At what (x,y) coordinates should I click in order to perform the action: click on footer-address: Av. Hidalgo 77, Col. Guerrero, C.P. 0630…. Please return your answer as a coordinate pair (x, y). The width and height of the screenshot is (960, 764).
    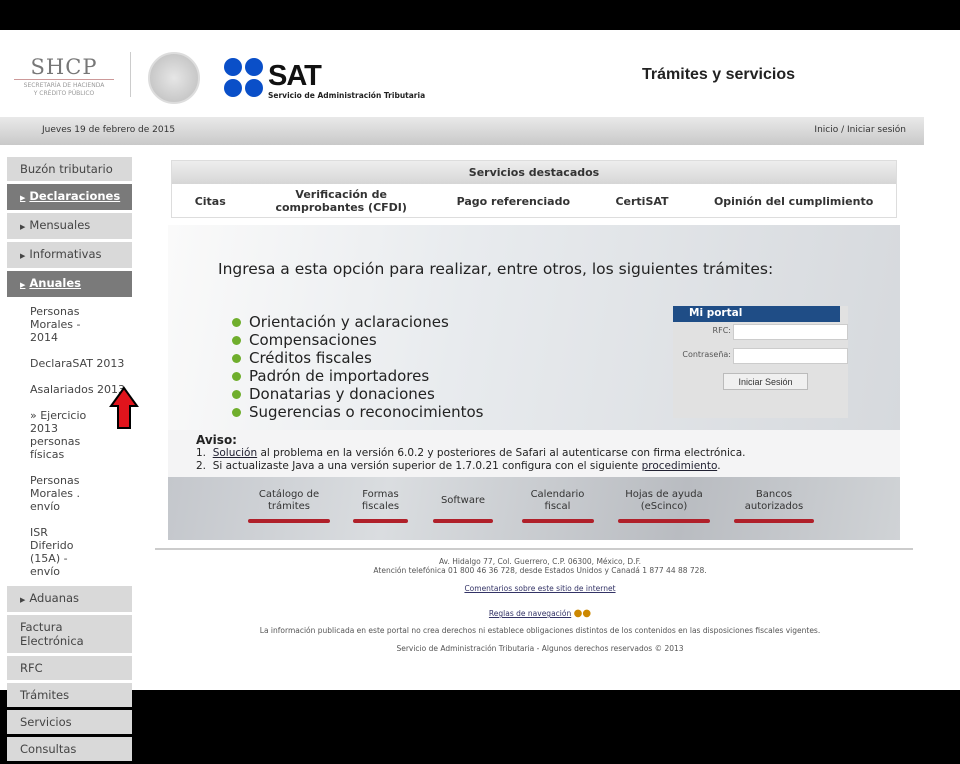
    Looking at the image, I should click on (540, 561).